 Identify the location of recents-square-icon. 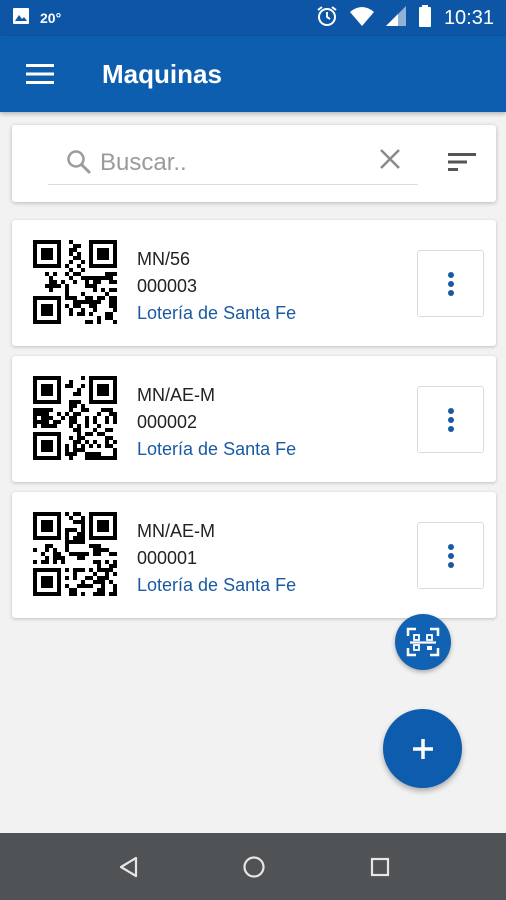
(380, 867).